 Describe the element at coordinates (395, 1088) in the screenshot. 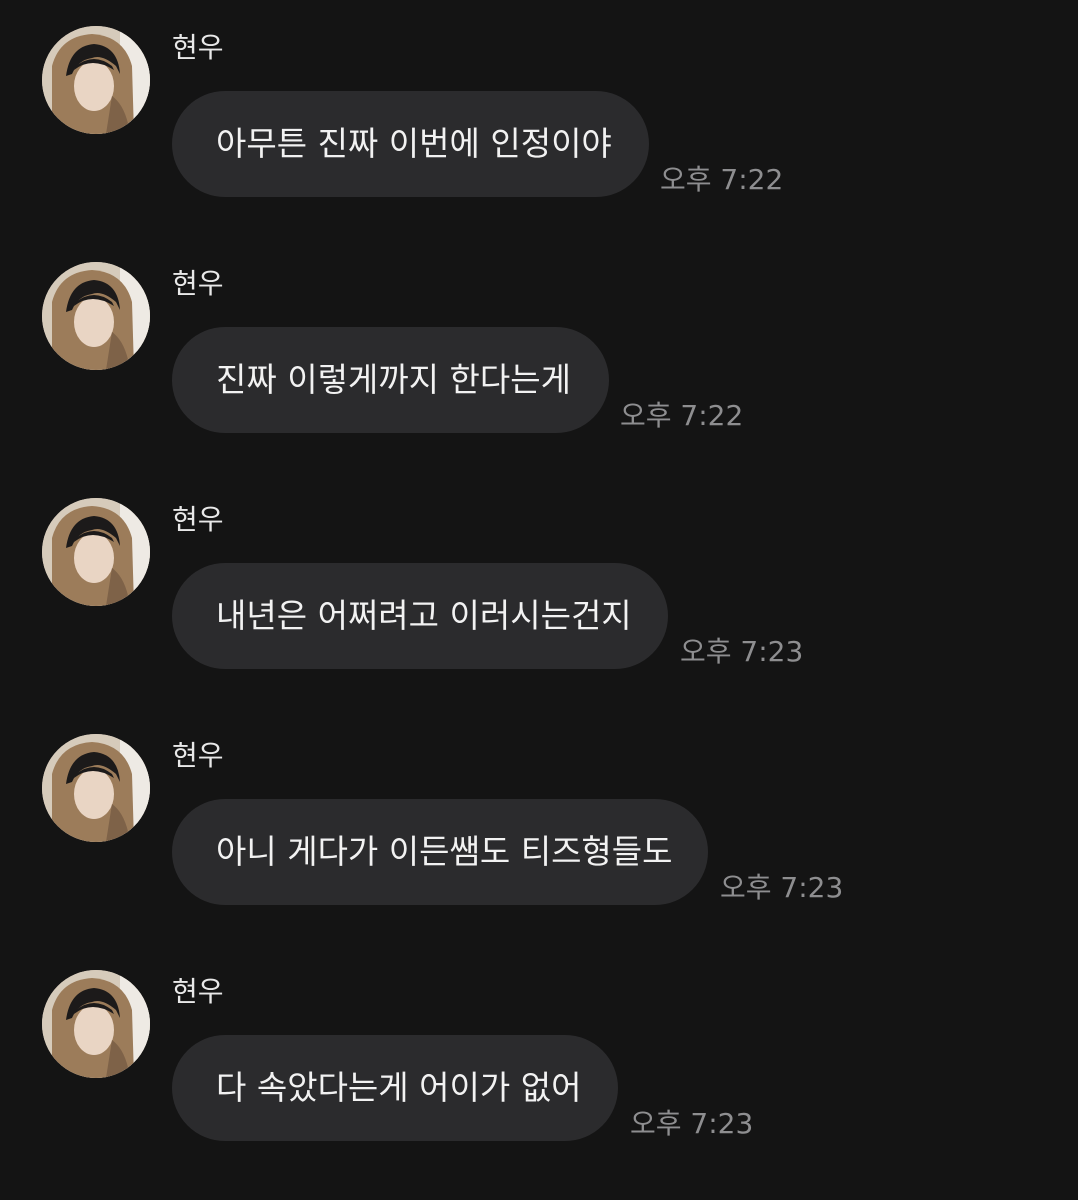

I see `message-bubble: 다 속았다는게 어이가 없어` at that location.